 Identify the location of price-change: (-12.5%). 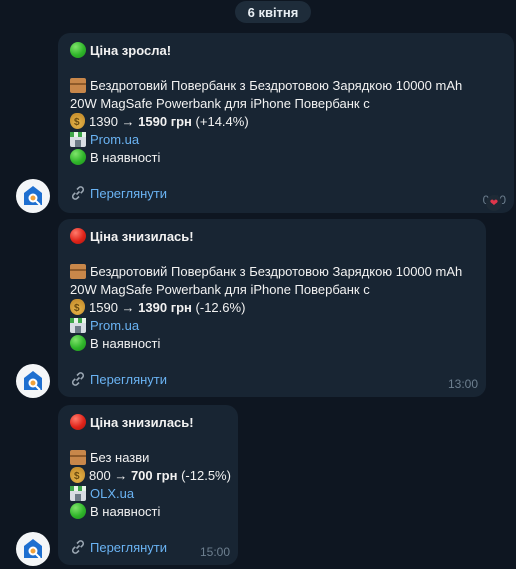
(206, 475).